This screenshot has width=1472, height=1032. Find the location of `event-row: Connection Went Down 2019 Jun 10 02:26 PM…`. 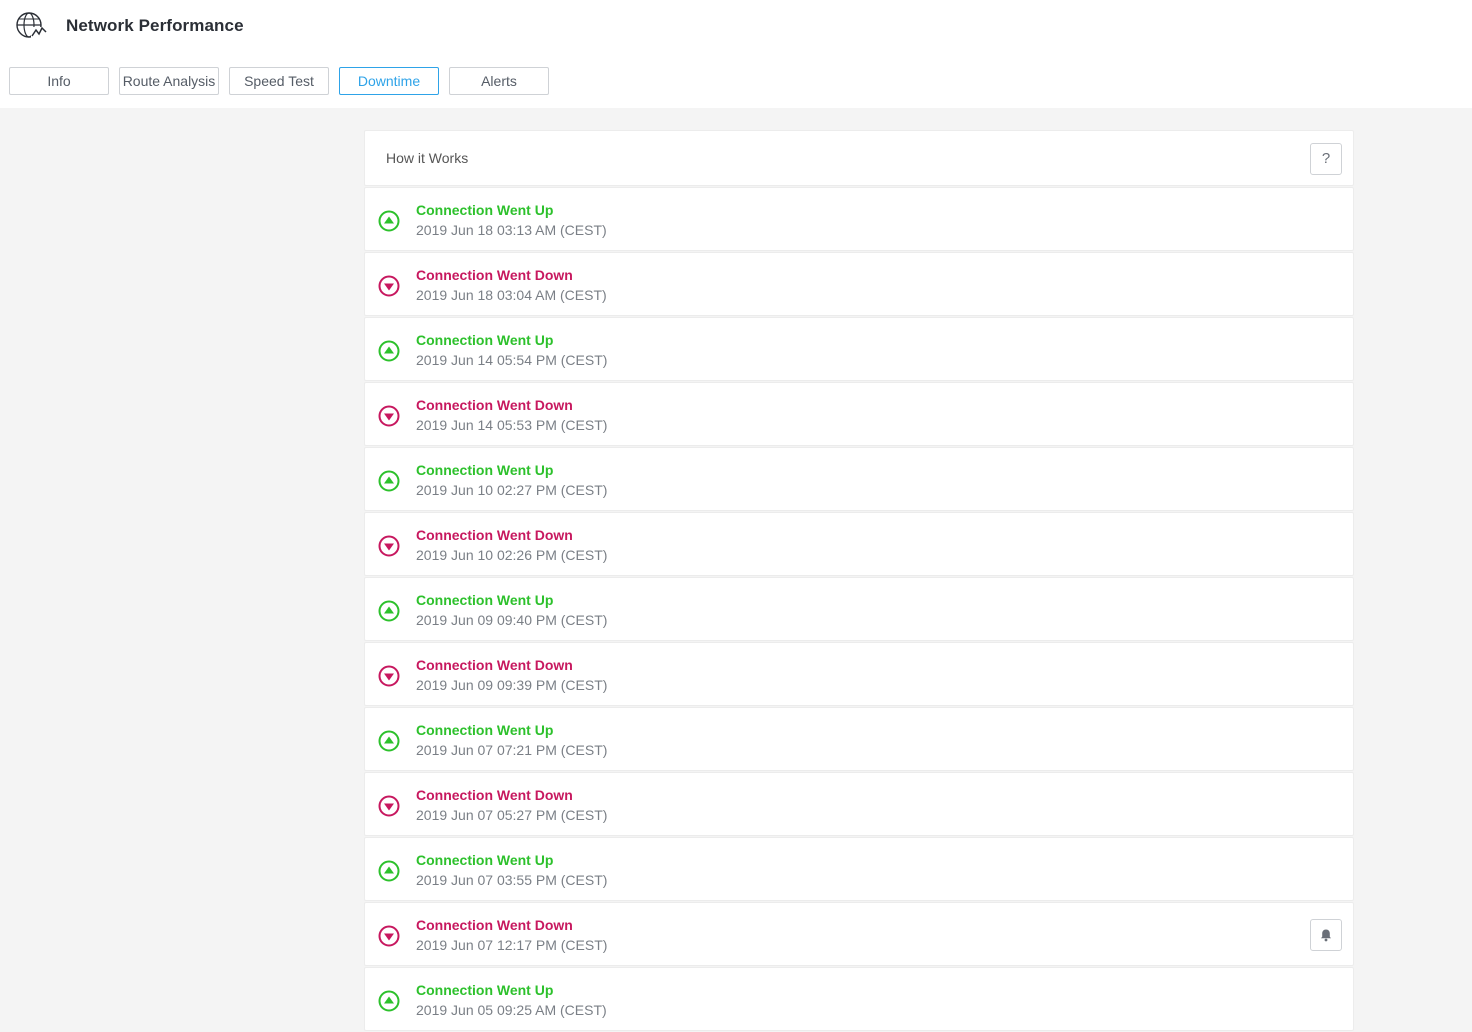

event-row: Connection Went Down 2019 Jun 10 02:26 PM… is located at coordinates (859, 544).